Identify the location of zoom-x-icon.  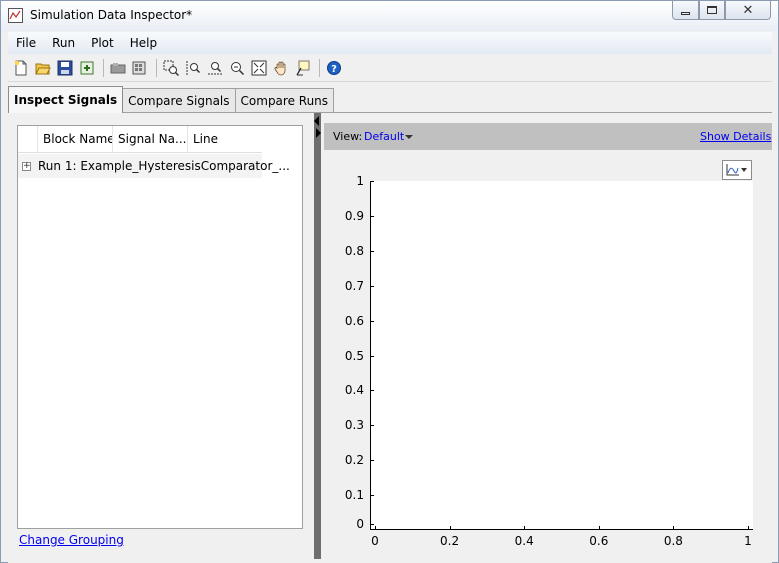
(193, 68).